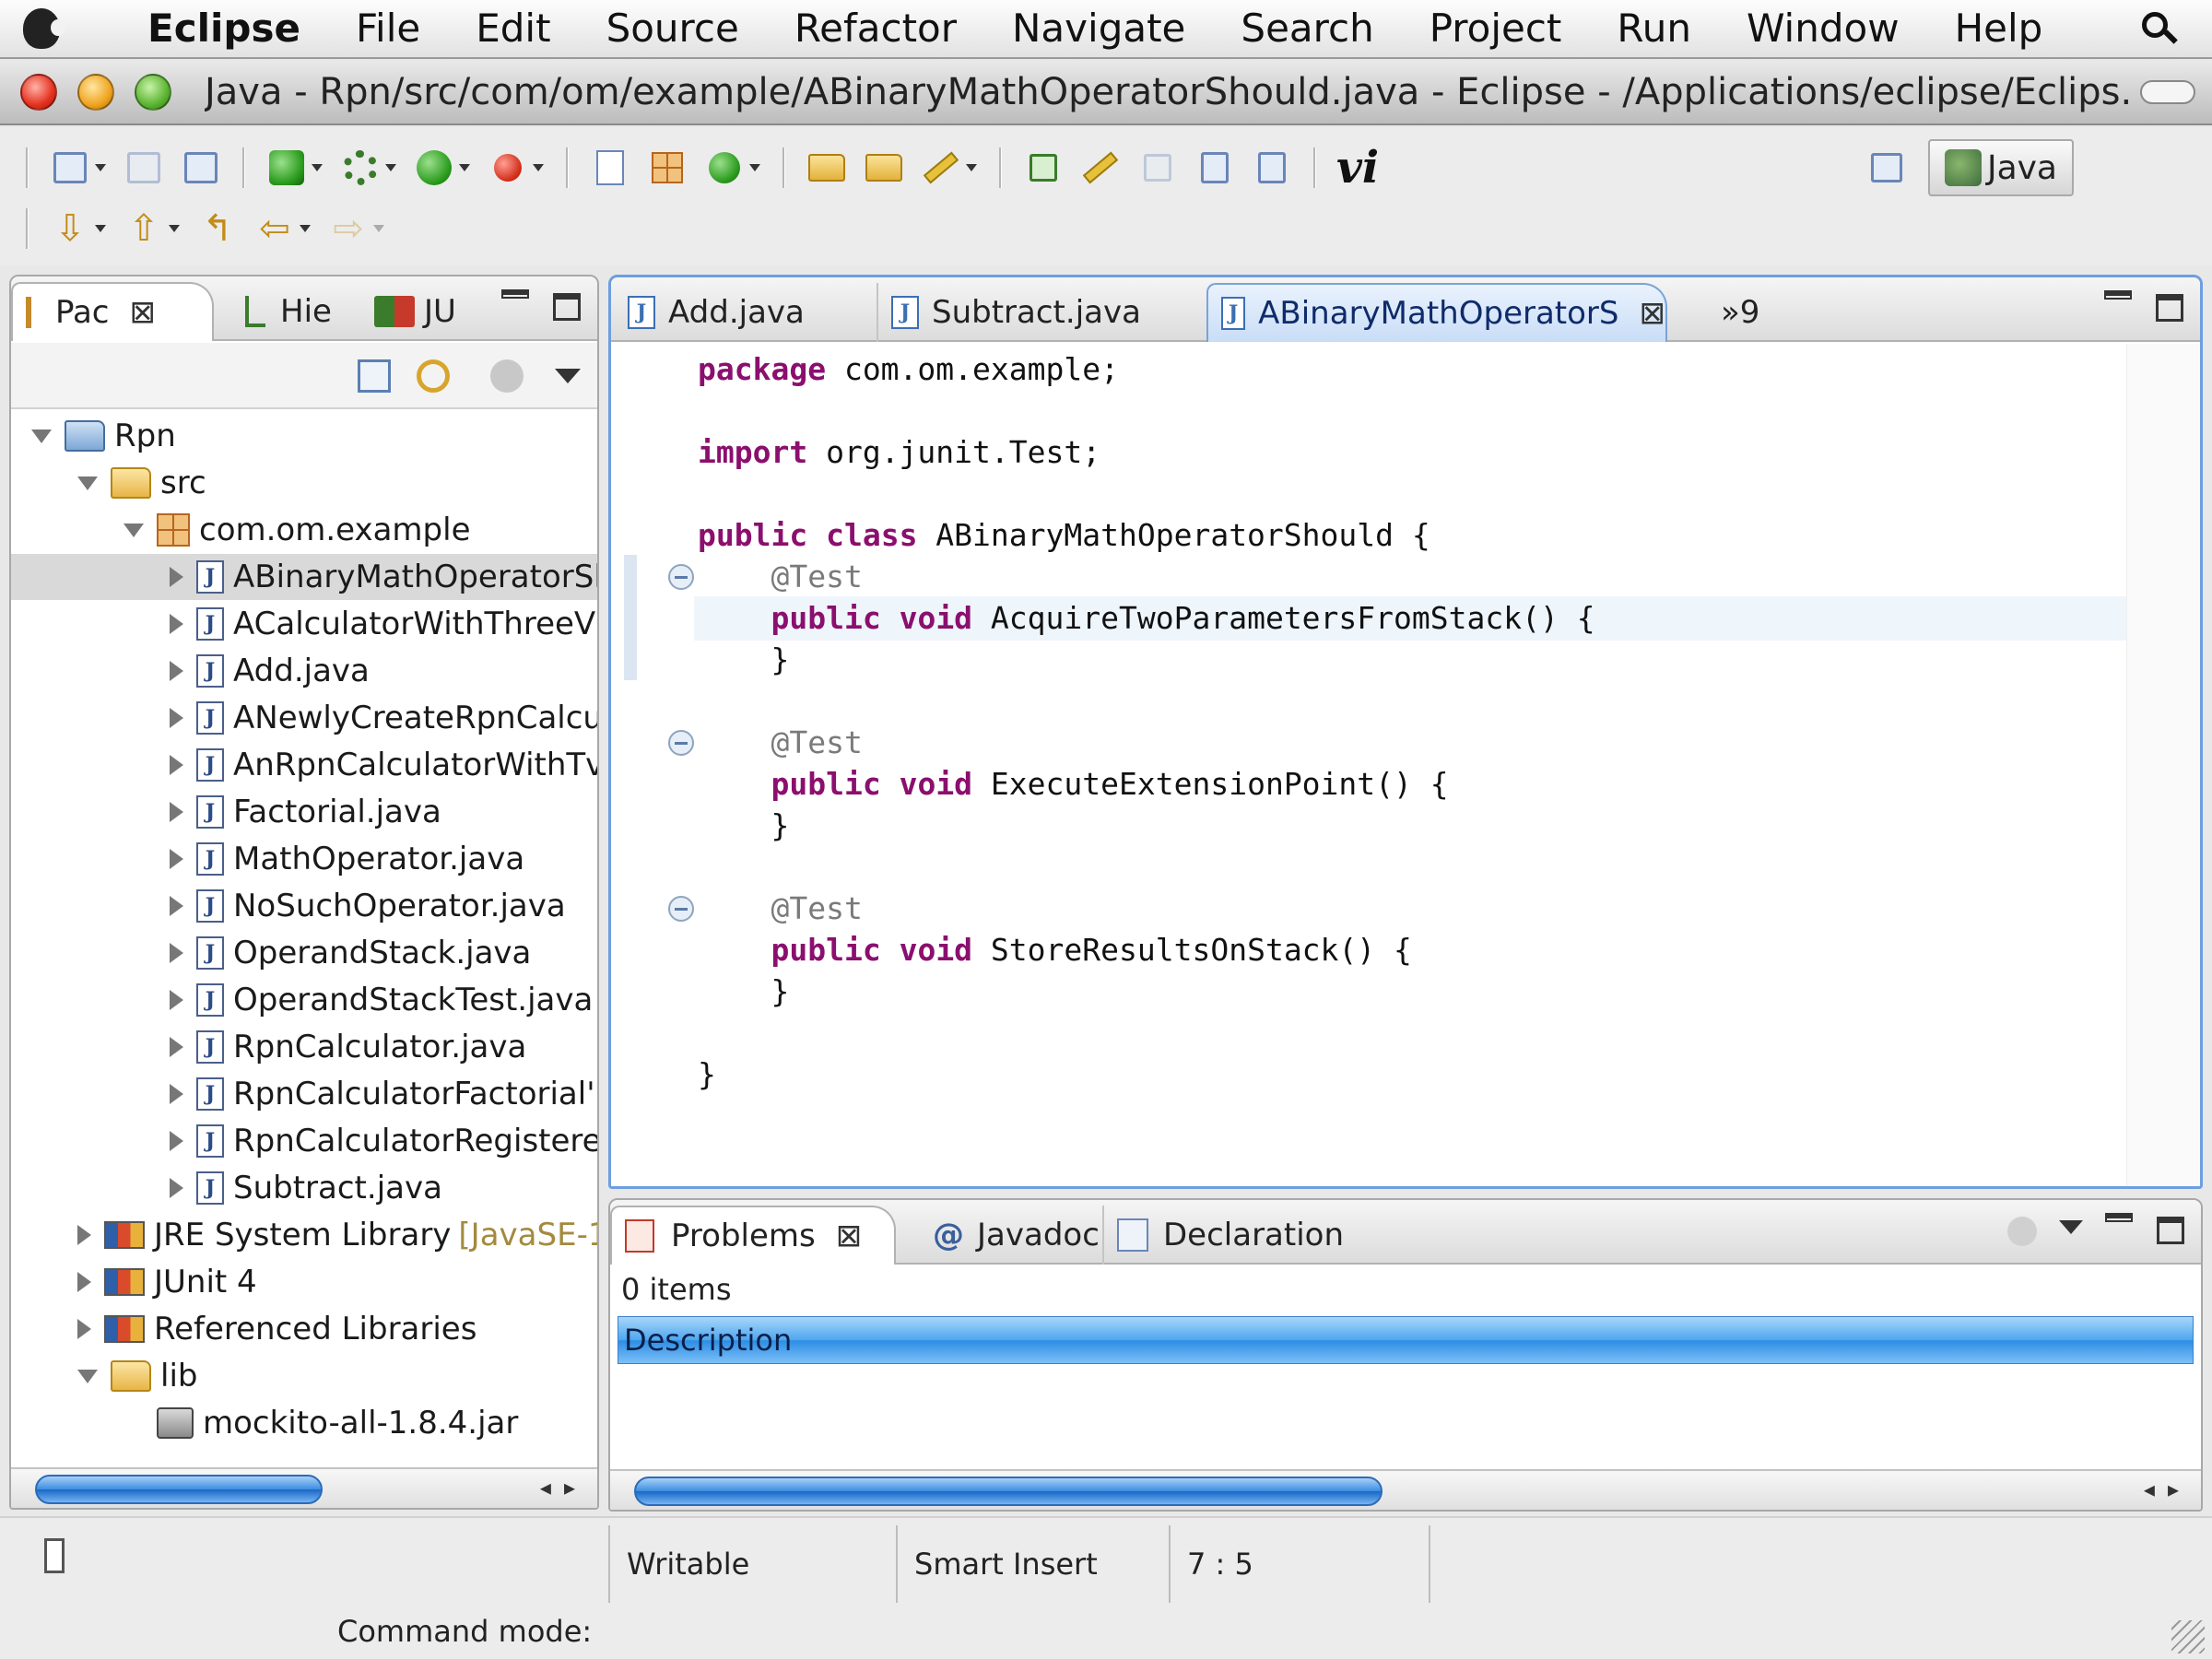  What do you see at coordinates (304, 671) in the screenshot?
I see `tree-item: J Add.java` at bounding box center [304, 671].